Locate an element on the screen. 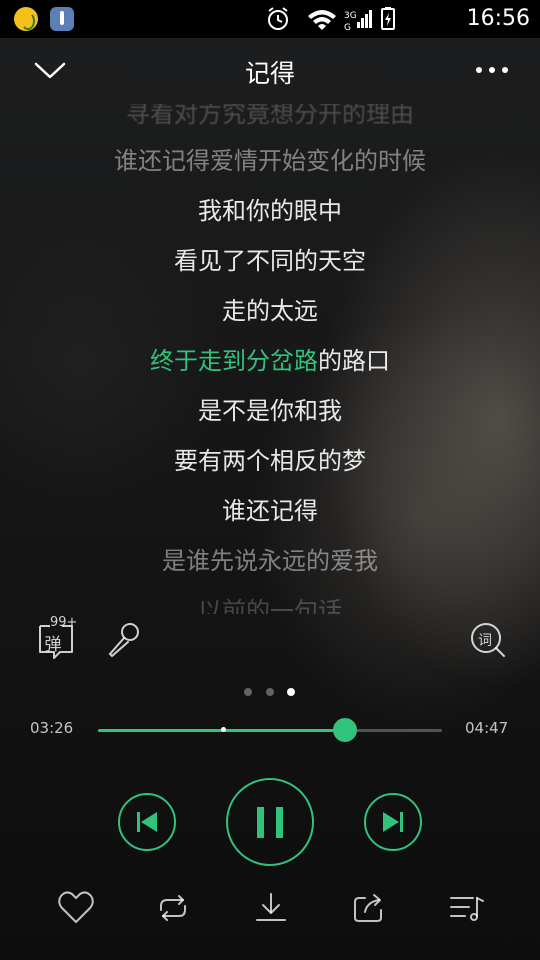  progress-bar is located at coordinates (270, 730).